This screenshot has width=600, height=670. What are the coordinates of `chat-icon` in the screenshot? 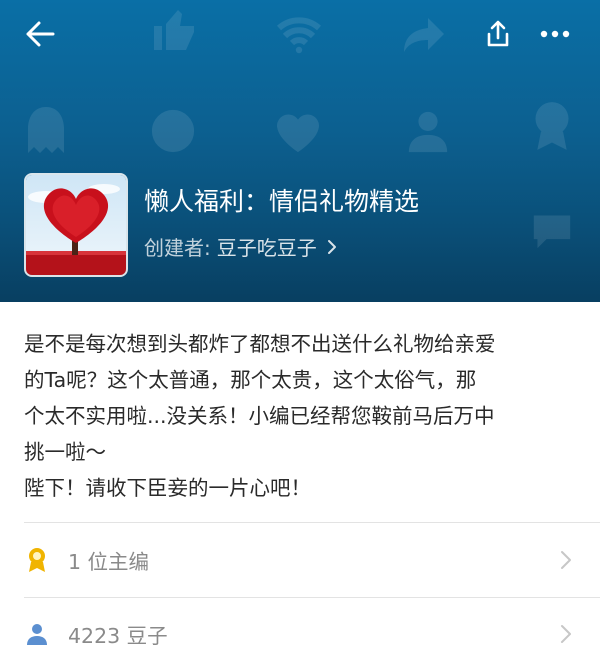 It's located at (552, 232).